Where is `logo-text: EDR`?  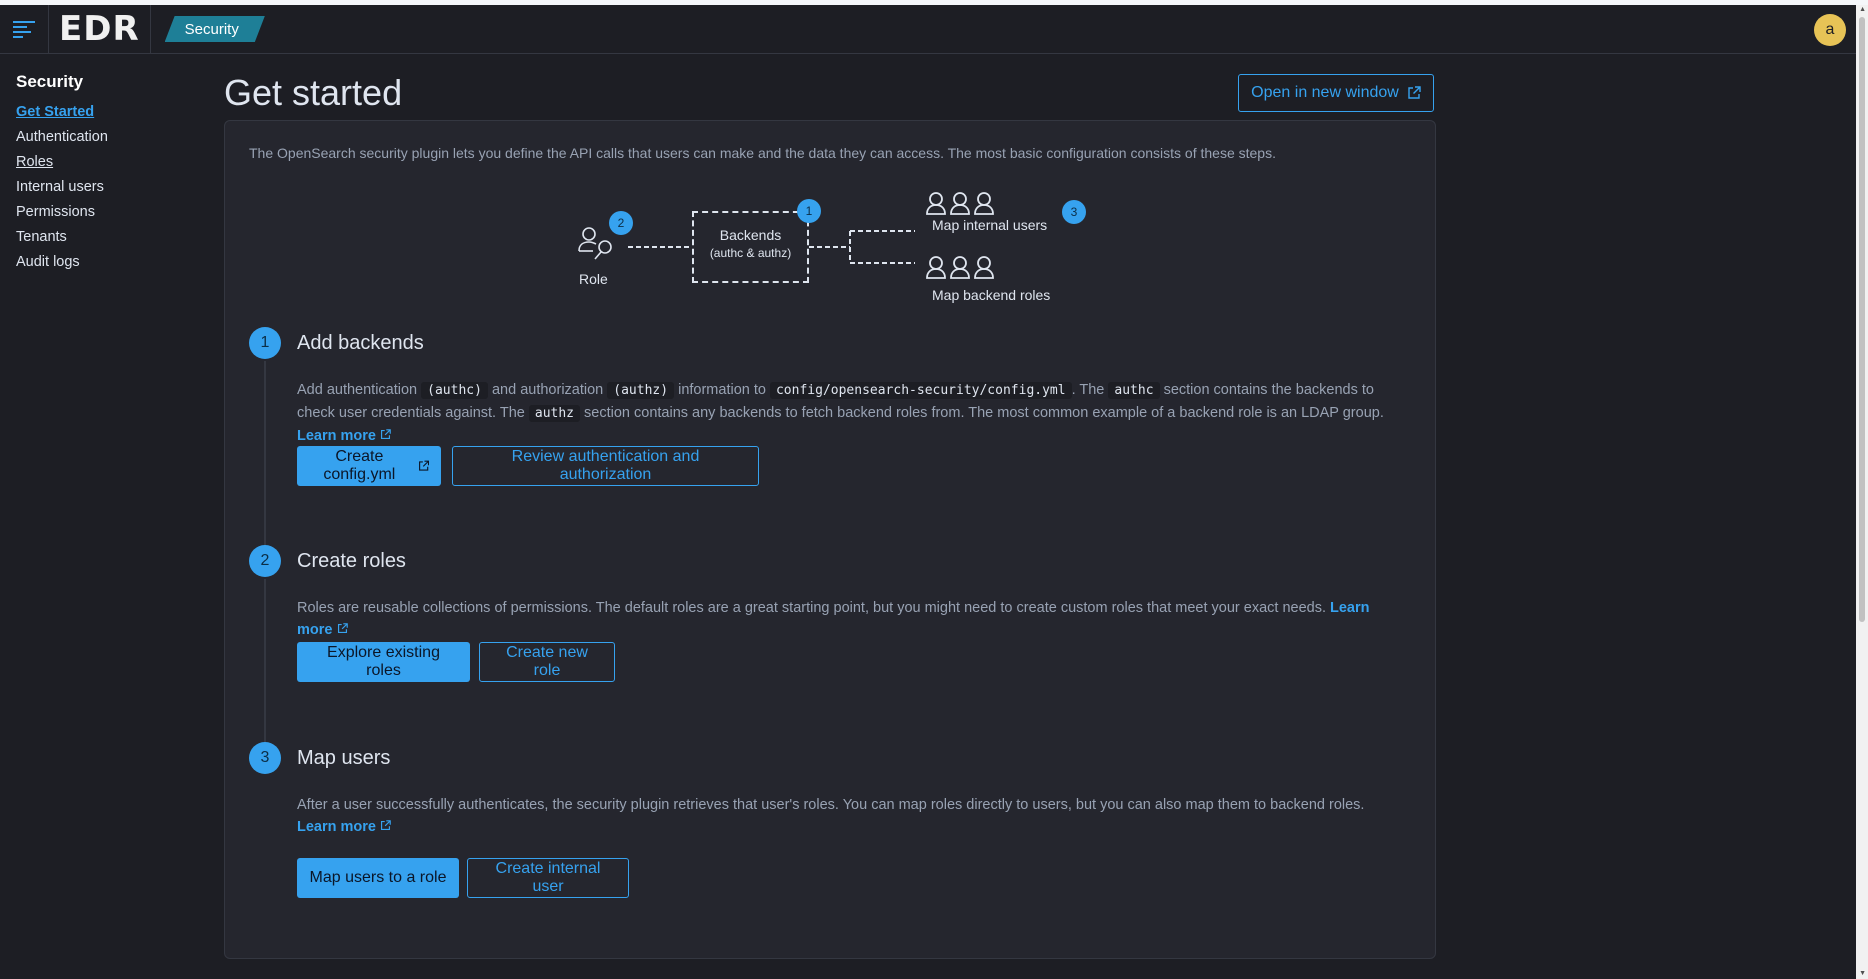
logo-text: EDR is located at coordinates (99, 29).